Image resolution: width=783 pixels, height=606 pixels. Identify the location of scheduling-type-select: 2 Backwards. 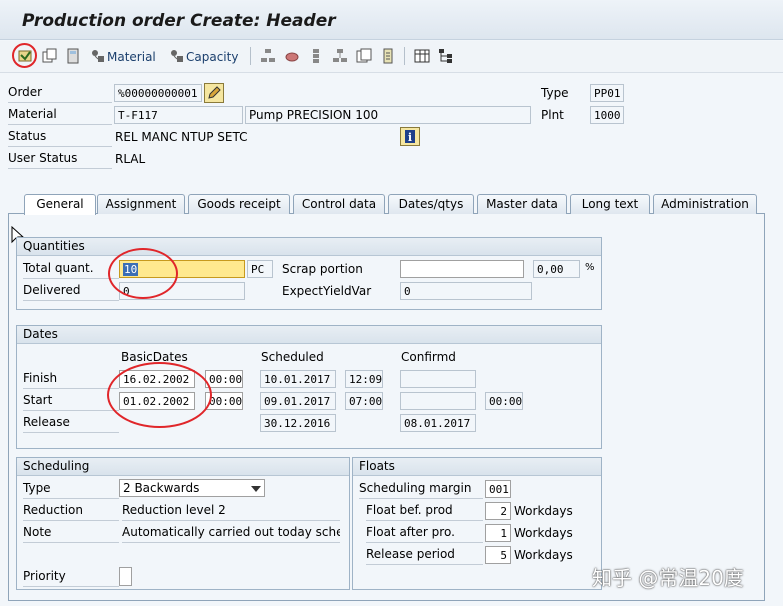
(192, 488).